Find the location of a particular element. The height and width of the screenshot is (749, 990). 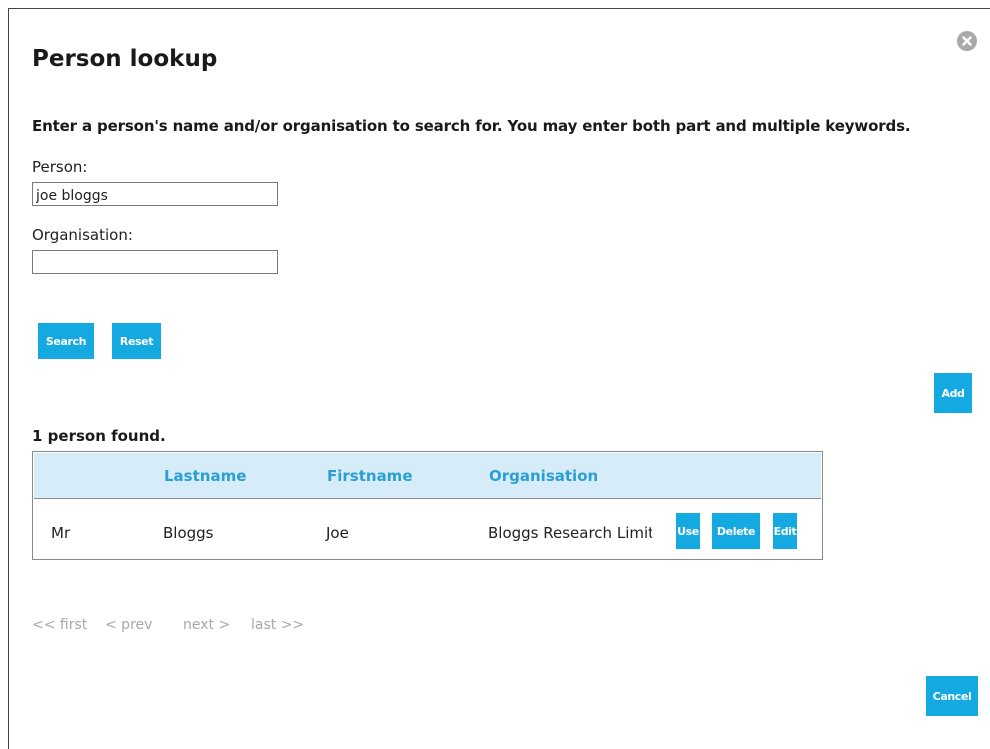

person-label: Person: is located at coordinates (60, 167).